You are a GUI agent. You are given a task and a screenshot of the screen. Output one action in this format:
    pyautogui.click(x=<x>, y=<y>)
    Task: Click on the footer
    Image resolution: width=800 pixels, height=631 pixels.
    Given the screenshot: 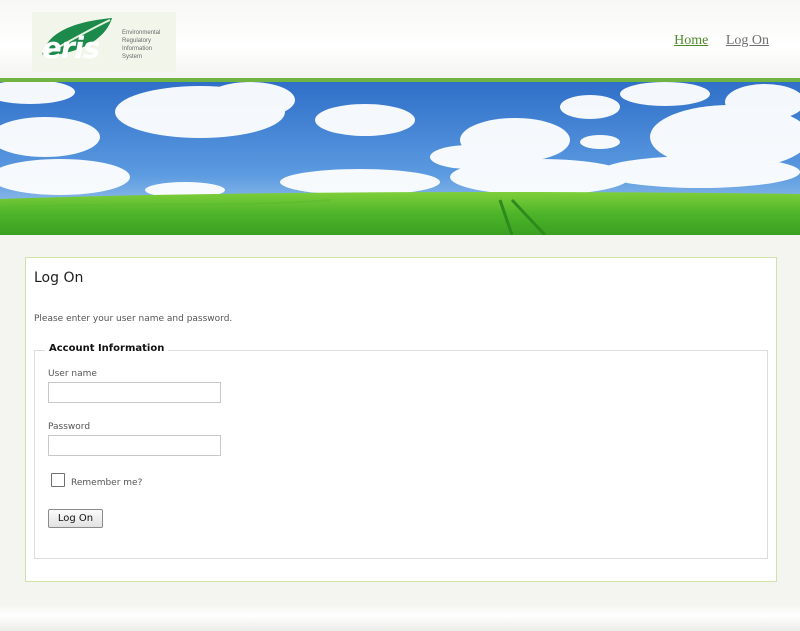 What is the action you would take?
    pyautogui.click(x=400, y=618)
    